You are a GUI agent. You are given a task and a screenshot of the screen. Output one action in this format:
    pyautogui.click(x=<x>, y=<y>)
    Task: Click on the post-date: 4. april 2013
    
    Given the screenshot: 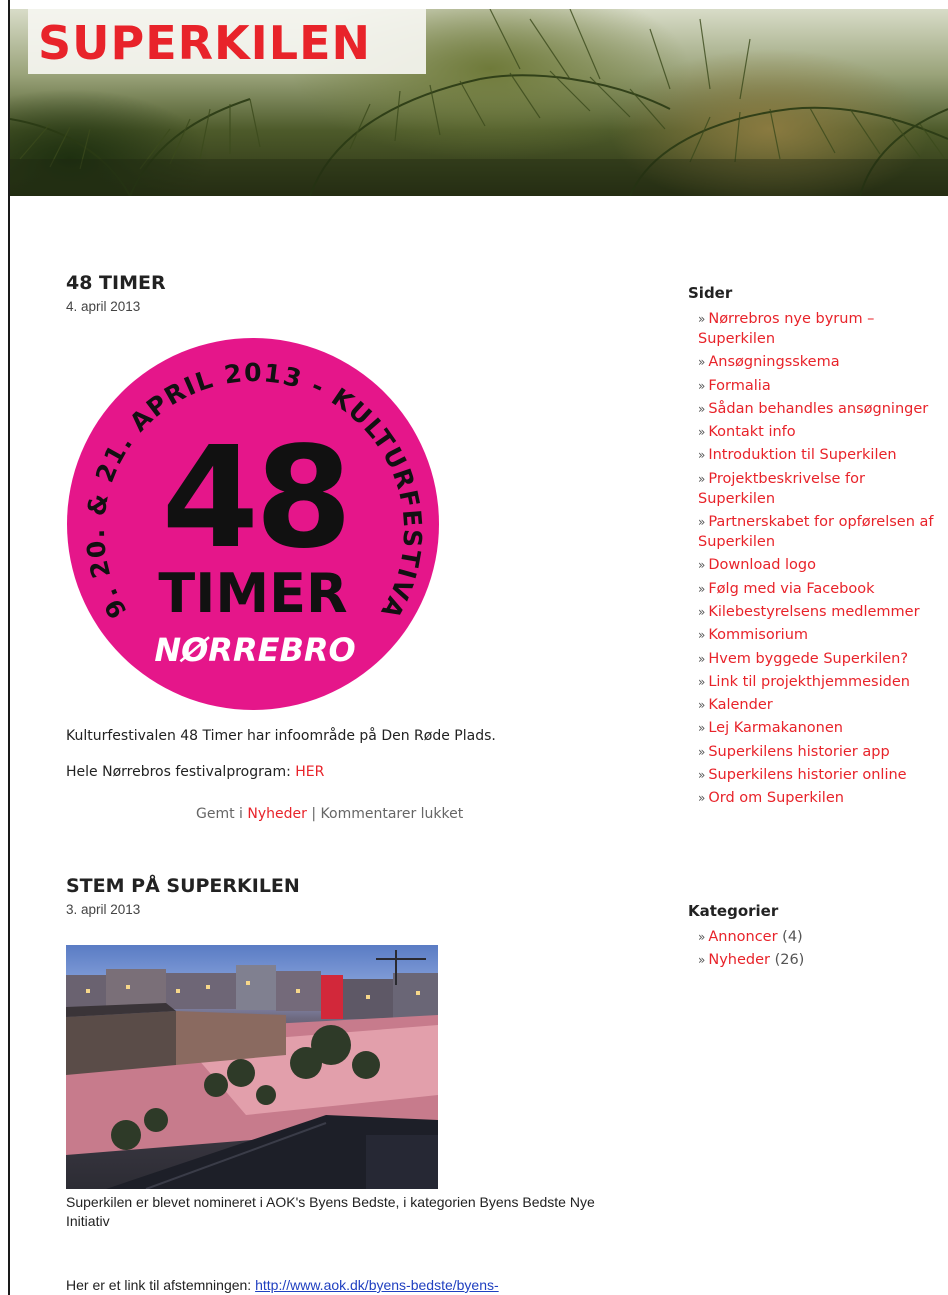 What is the action you would take?
    pyautogui.click(x=103, y=306)
    